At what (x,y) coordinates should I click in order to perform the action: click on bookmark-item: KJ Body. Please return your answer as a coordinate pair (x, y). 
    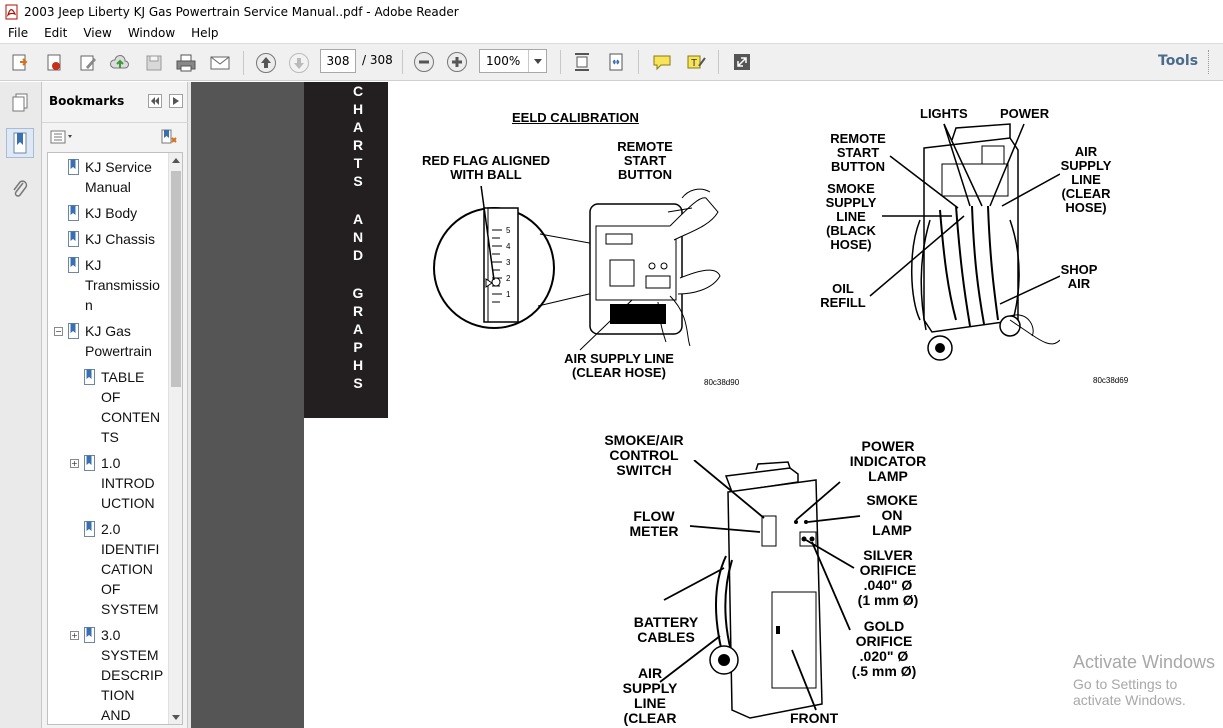
    Looking at the image, I should click on (111, 213).